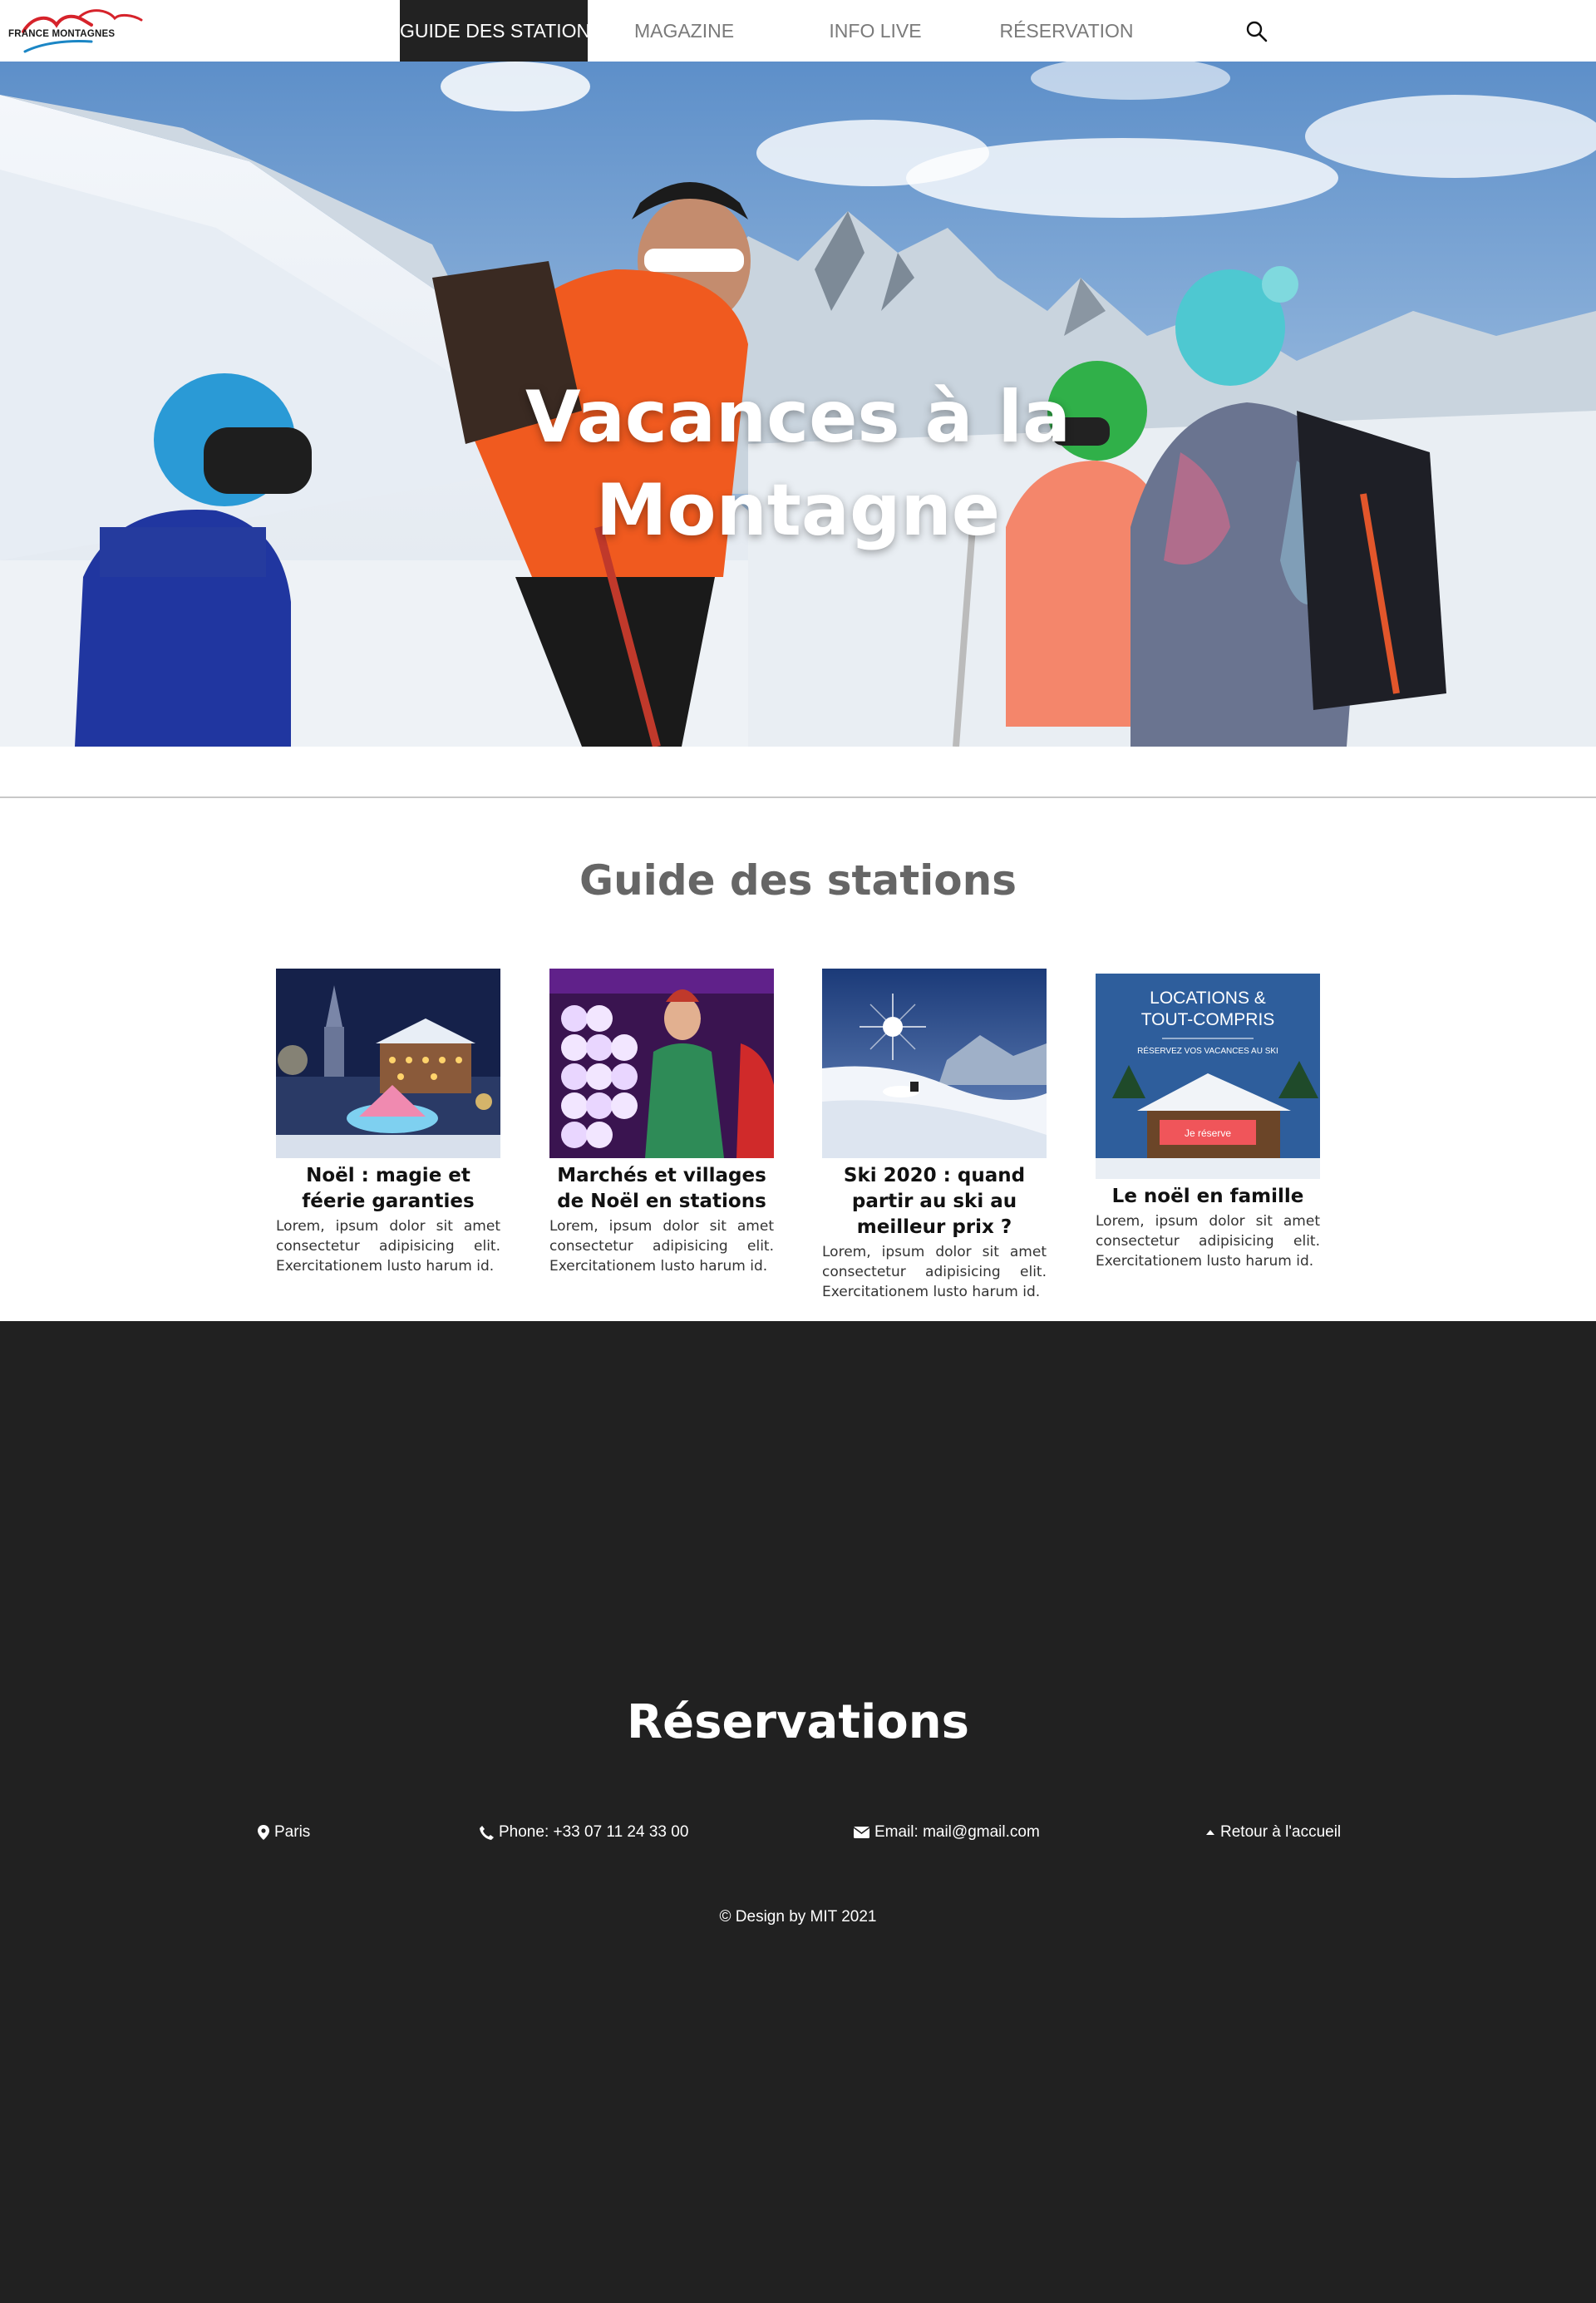 Image resolution: width=1596 pixels, height=2303 pixels. Describe the element at coordinates (1208, 1197) in the screenshot. I see `article-title: Le noël en famille` at that location.